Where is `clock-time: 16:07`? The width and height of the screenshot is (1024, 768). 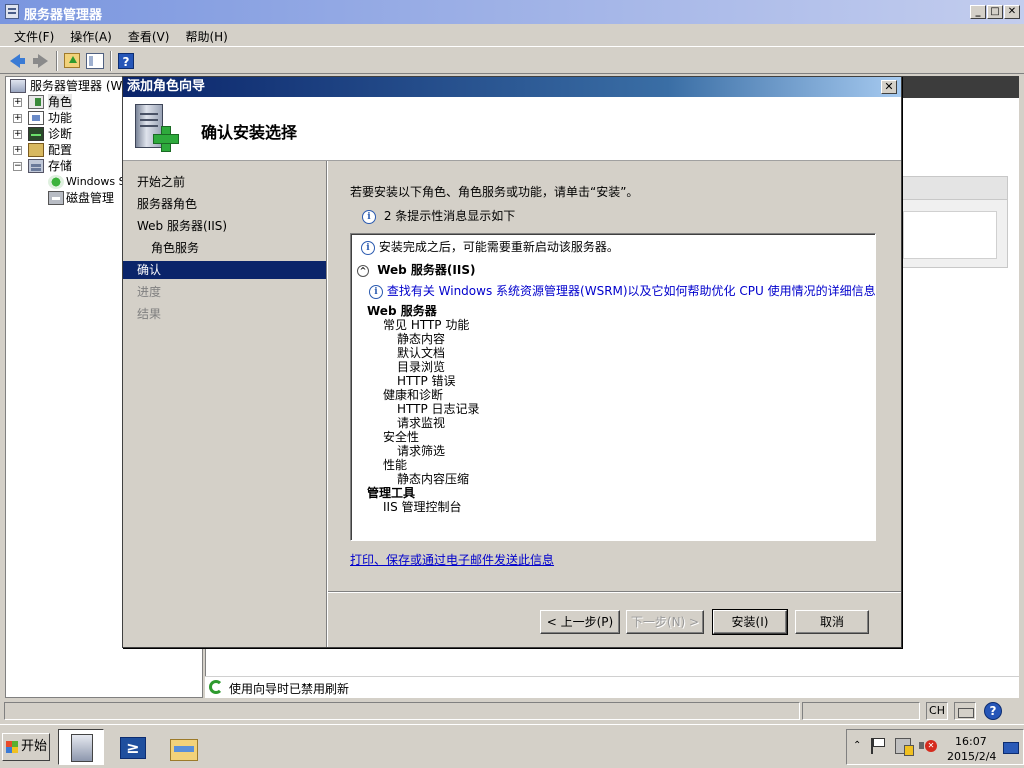
clock-time: 16:07 is located at coordinates (971, 741).